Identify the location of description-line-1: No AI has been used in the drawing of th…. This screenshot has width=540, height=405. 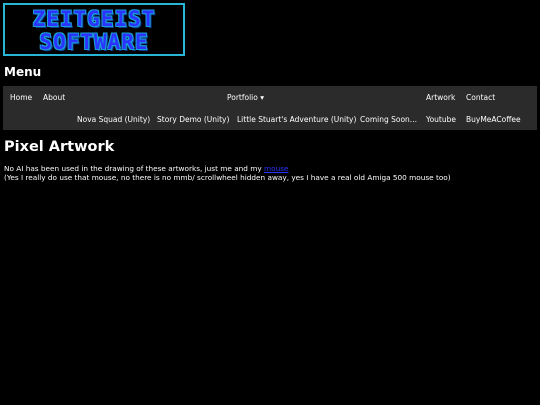
(227, 168).